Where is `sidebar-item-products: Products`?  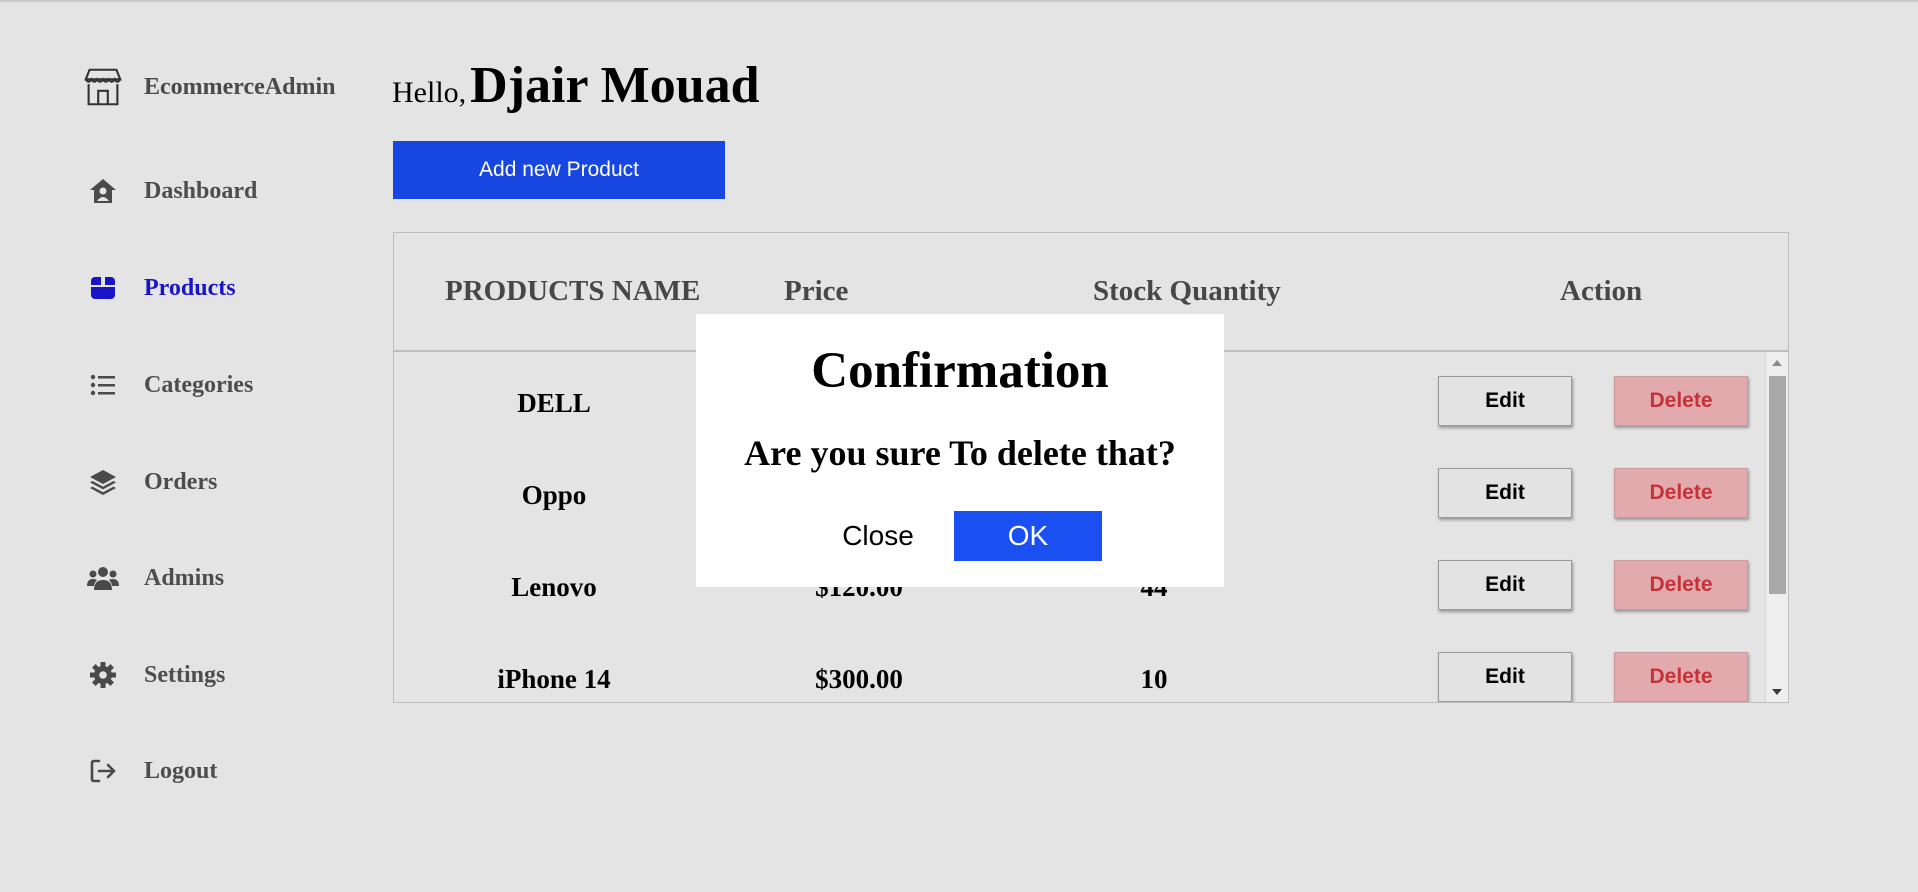
sidebar-item-products: Products is located at coordinates (161, 288).